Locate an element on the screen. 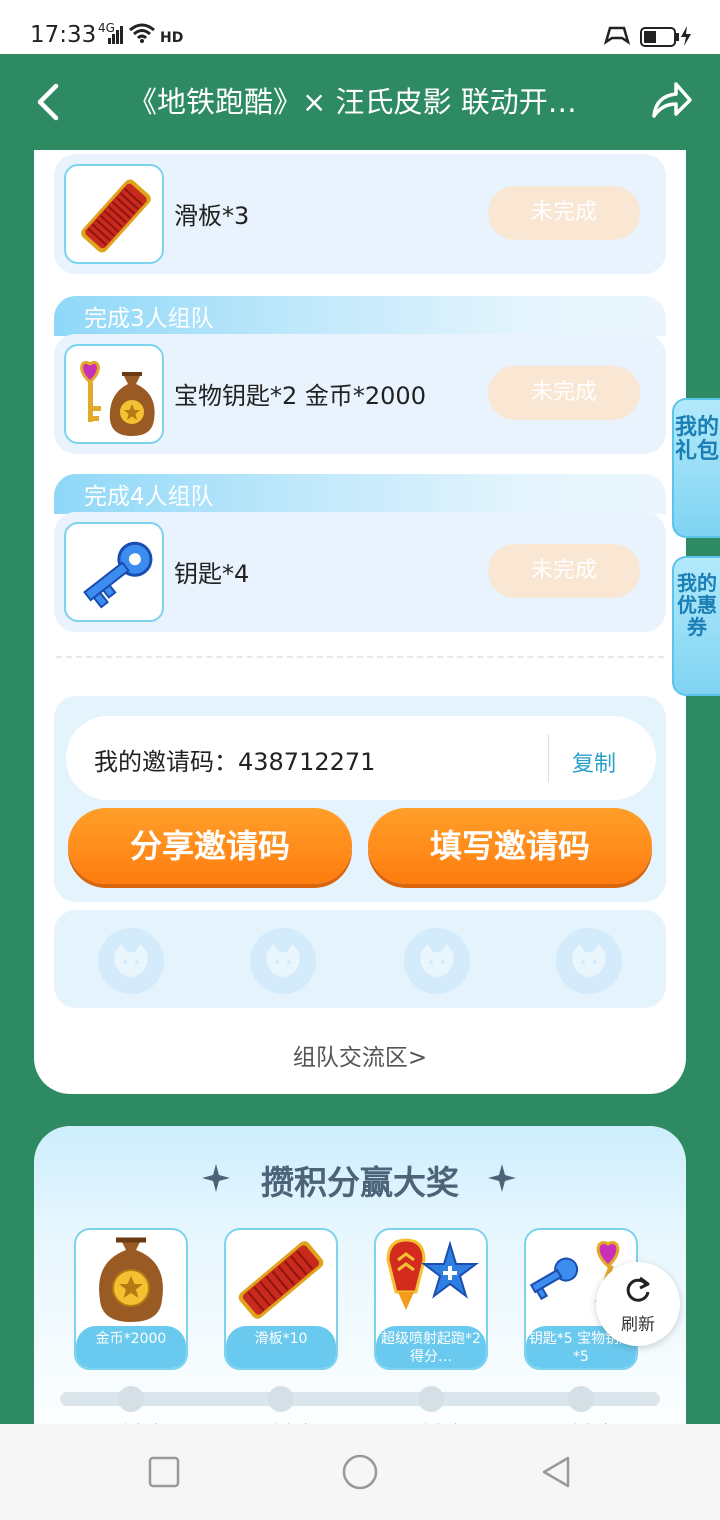 This screenshot has height=1520, width=720. recents-icon is located at coordinates (164, 1472).